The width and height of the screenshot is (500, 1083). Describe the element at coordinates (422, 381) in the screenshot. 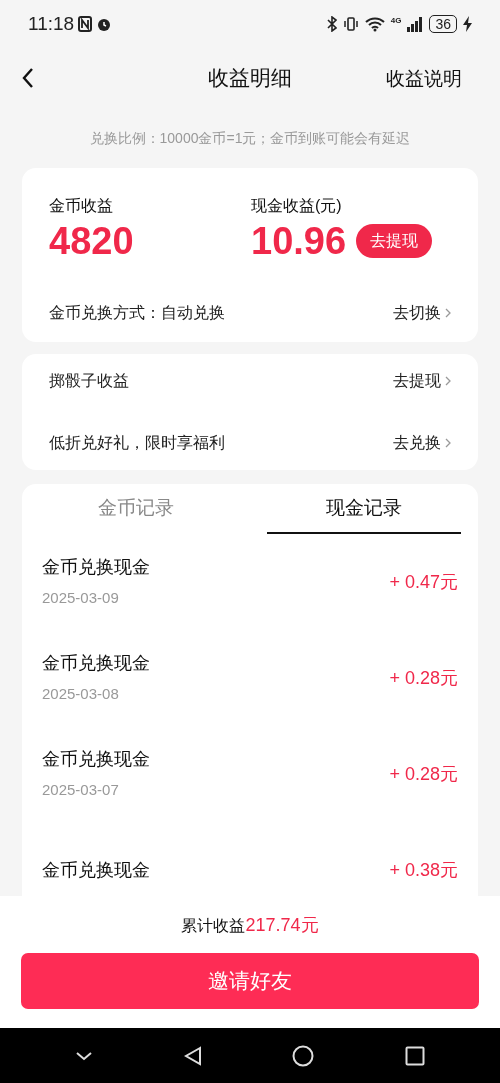

I see `promo-link: 去提现` at that location.